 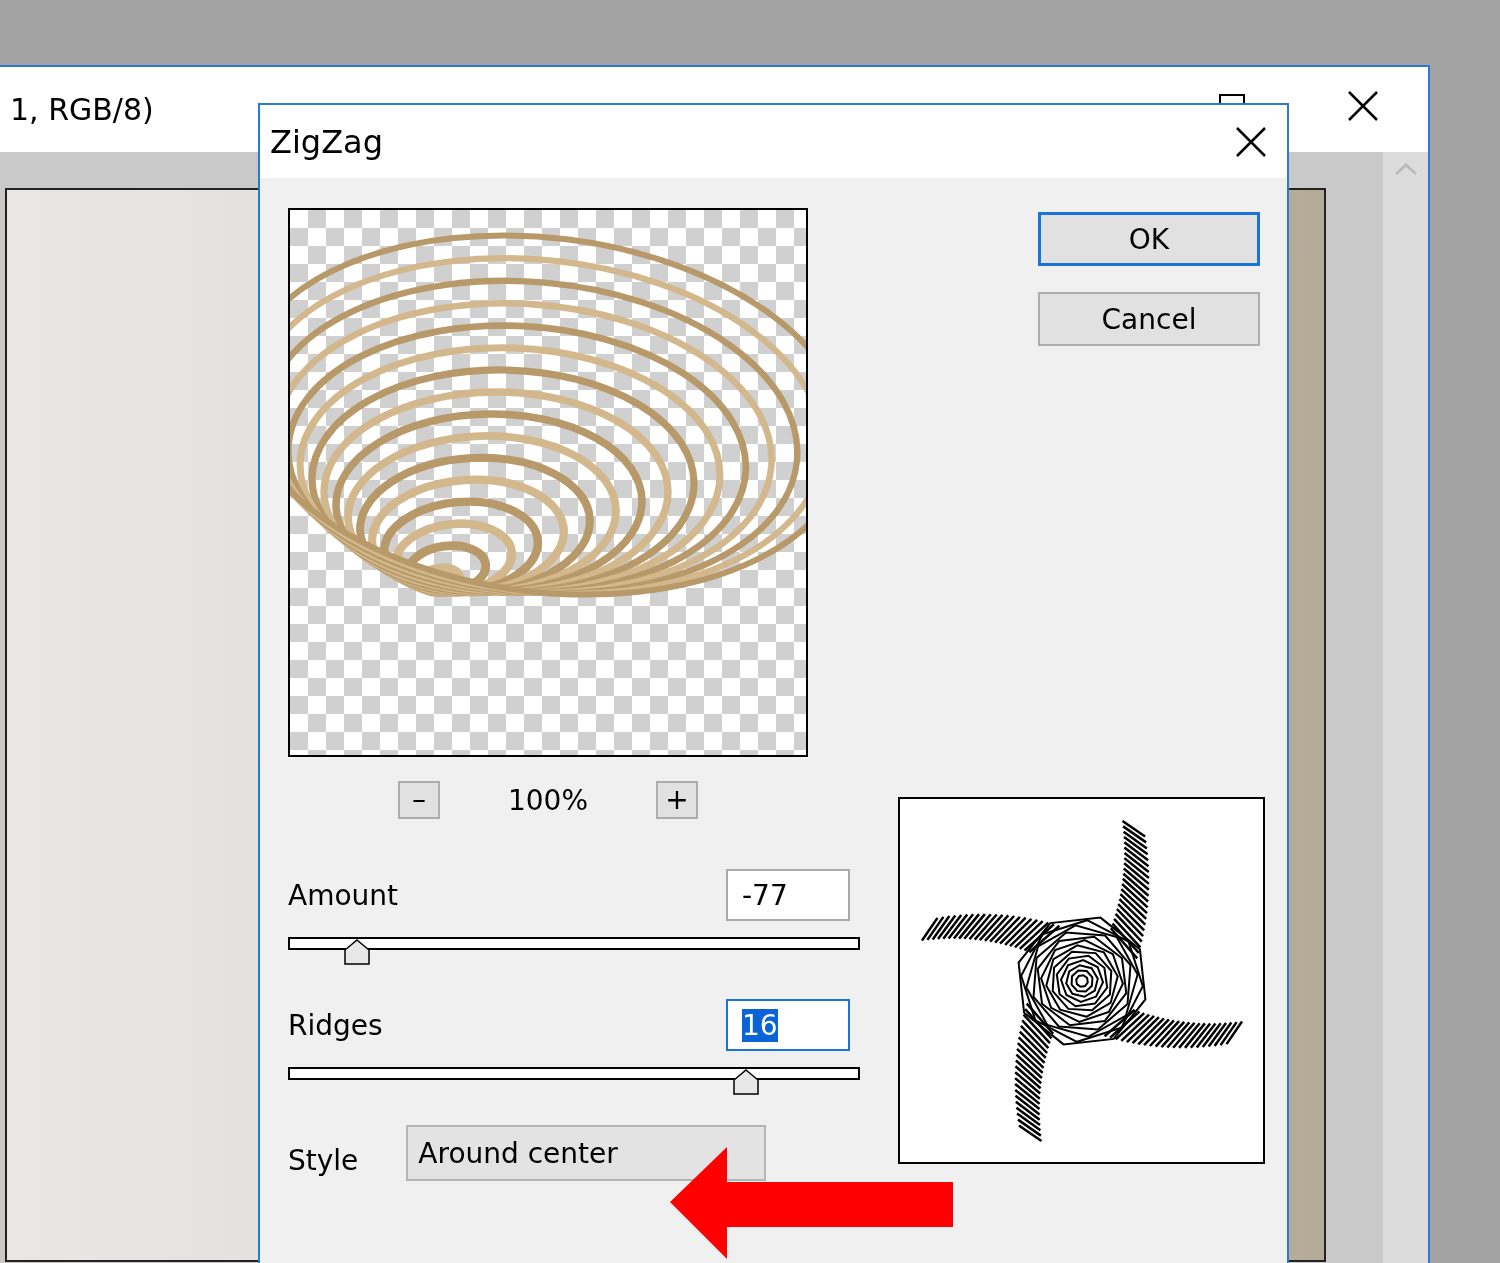 What do you see at coordinates (1405, 707) in the screenshot?
I see `scrollbar` at bounding box center [1405, 707].